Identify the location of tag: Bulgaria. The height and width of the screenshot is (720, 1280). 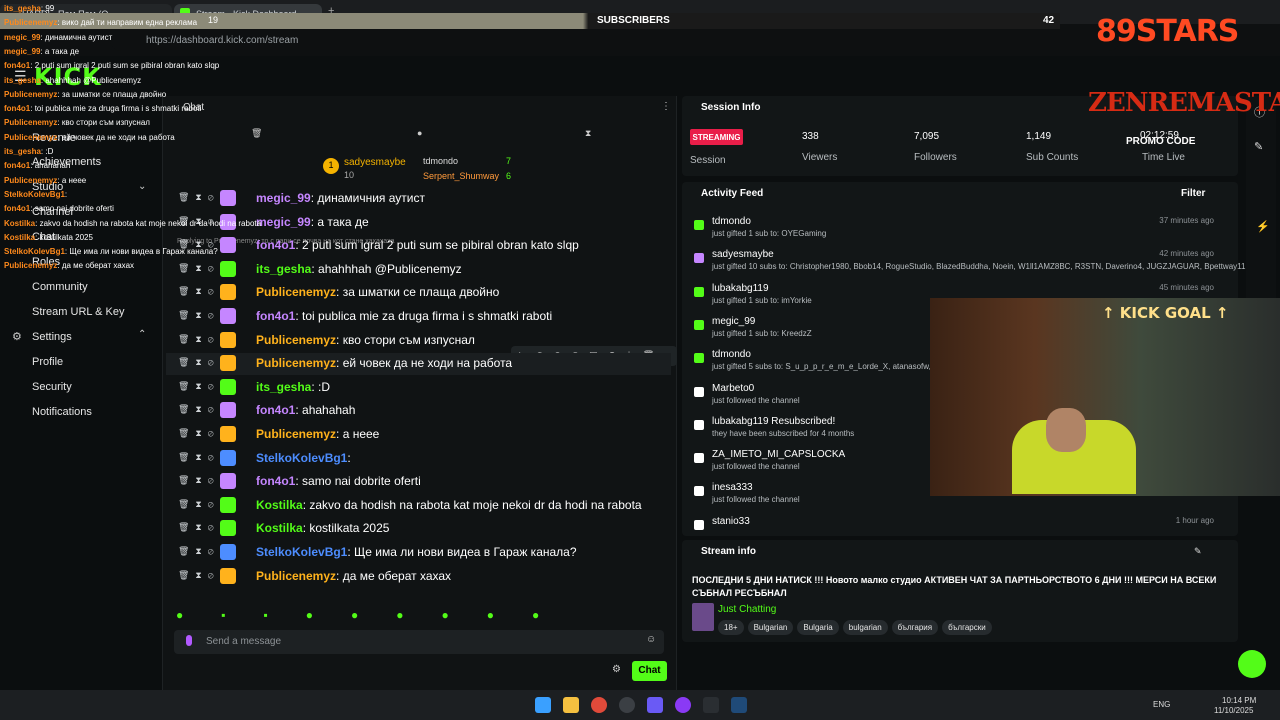
(818, 627).